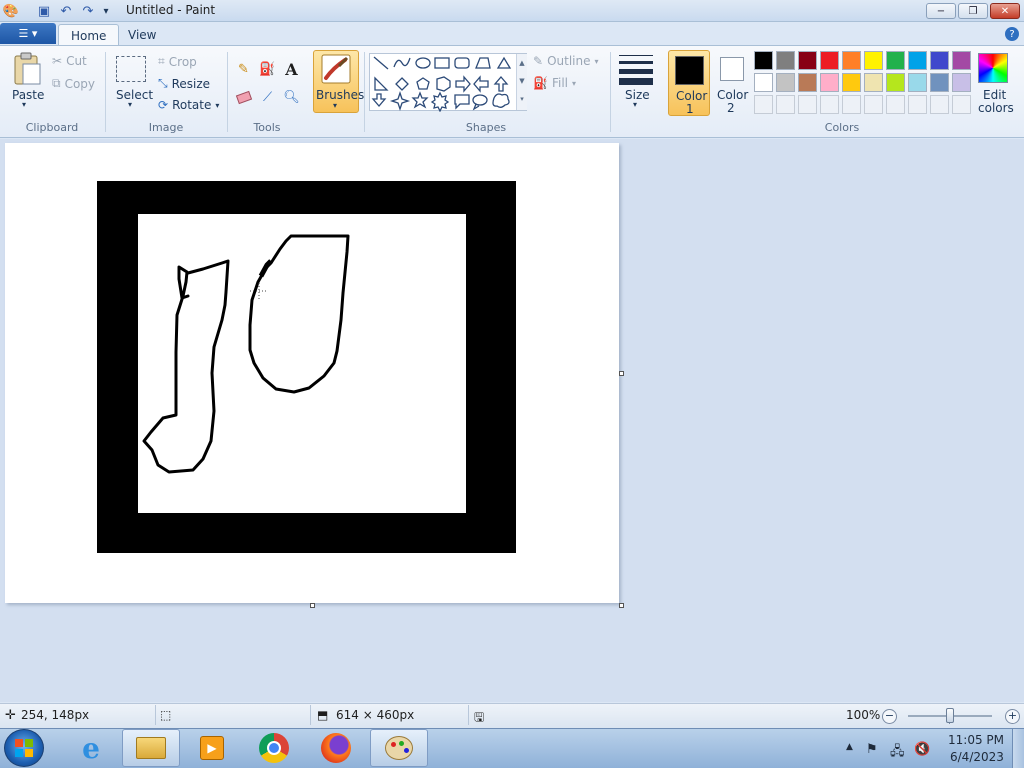 The width and height of the screenshot is (1024, 768). What do you see at coordinates (849, 747) in the screenshot?
I see `show-hidden-icons: ▲` at bounding box center [849, 747].